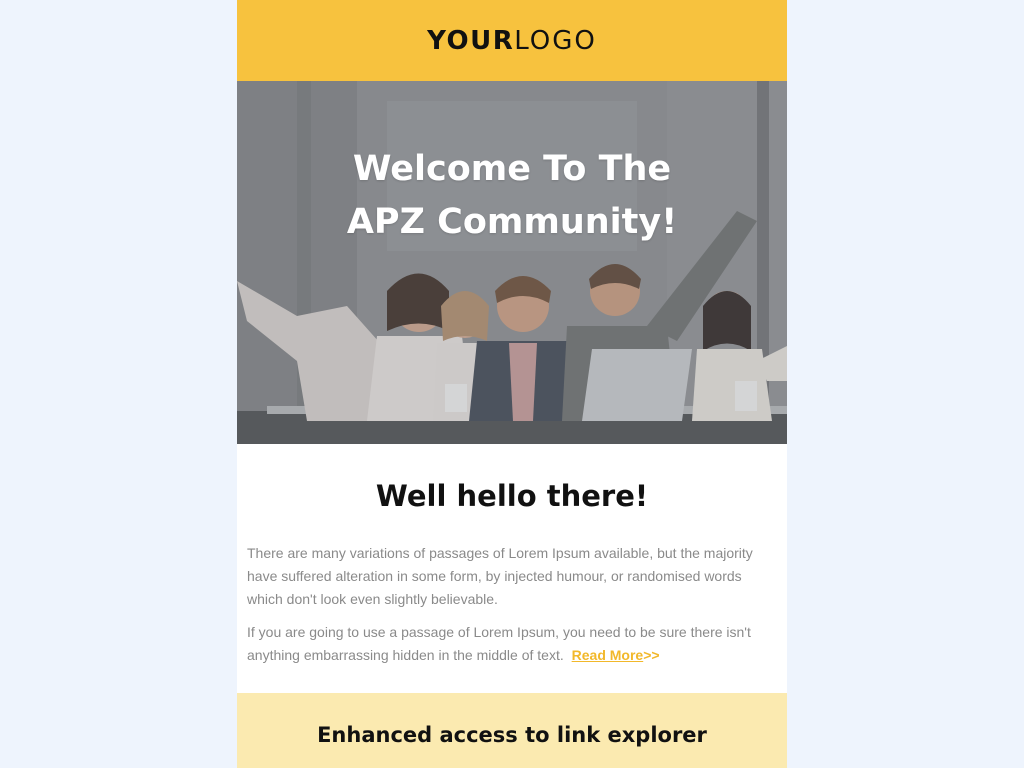 The width and height of the screenshot is (1024, 768). What do you see at coordinates (555, 40) in the screenshot?
I see `logo-light-text: LOGO` at bounding box center [555, 40].